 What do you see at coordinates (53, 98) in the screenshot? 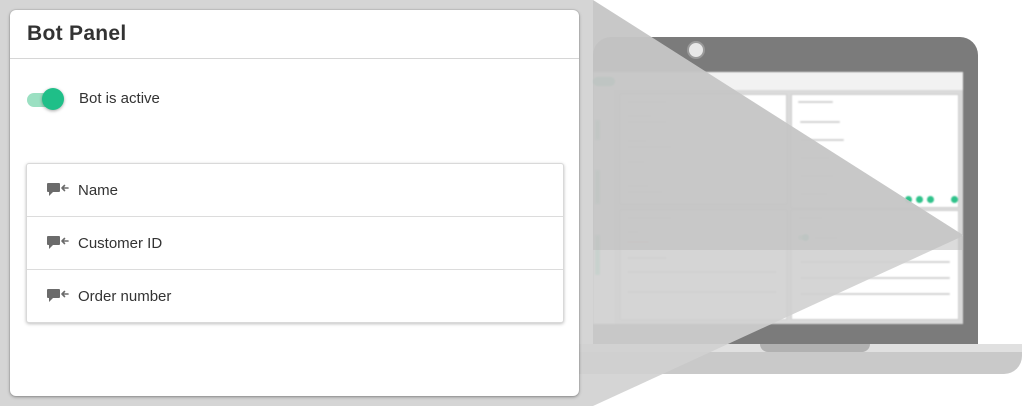
I see `toggle-thumb` at bounding box center [53, 98].